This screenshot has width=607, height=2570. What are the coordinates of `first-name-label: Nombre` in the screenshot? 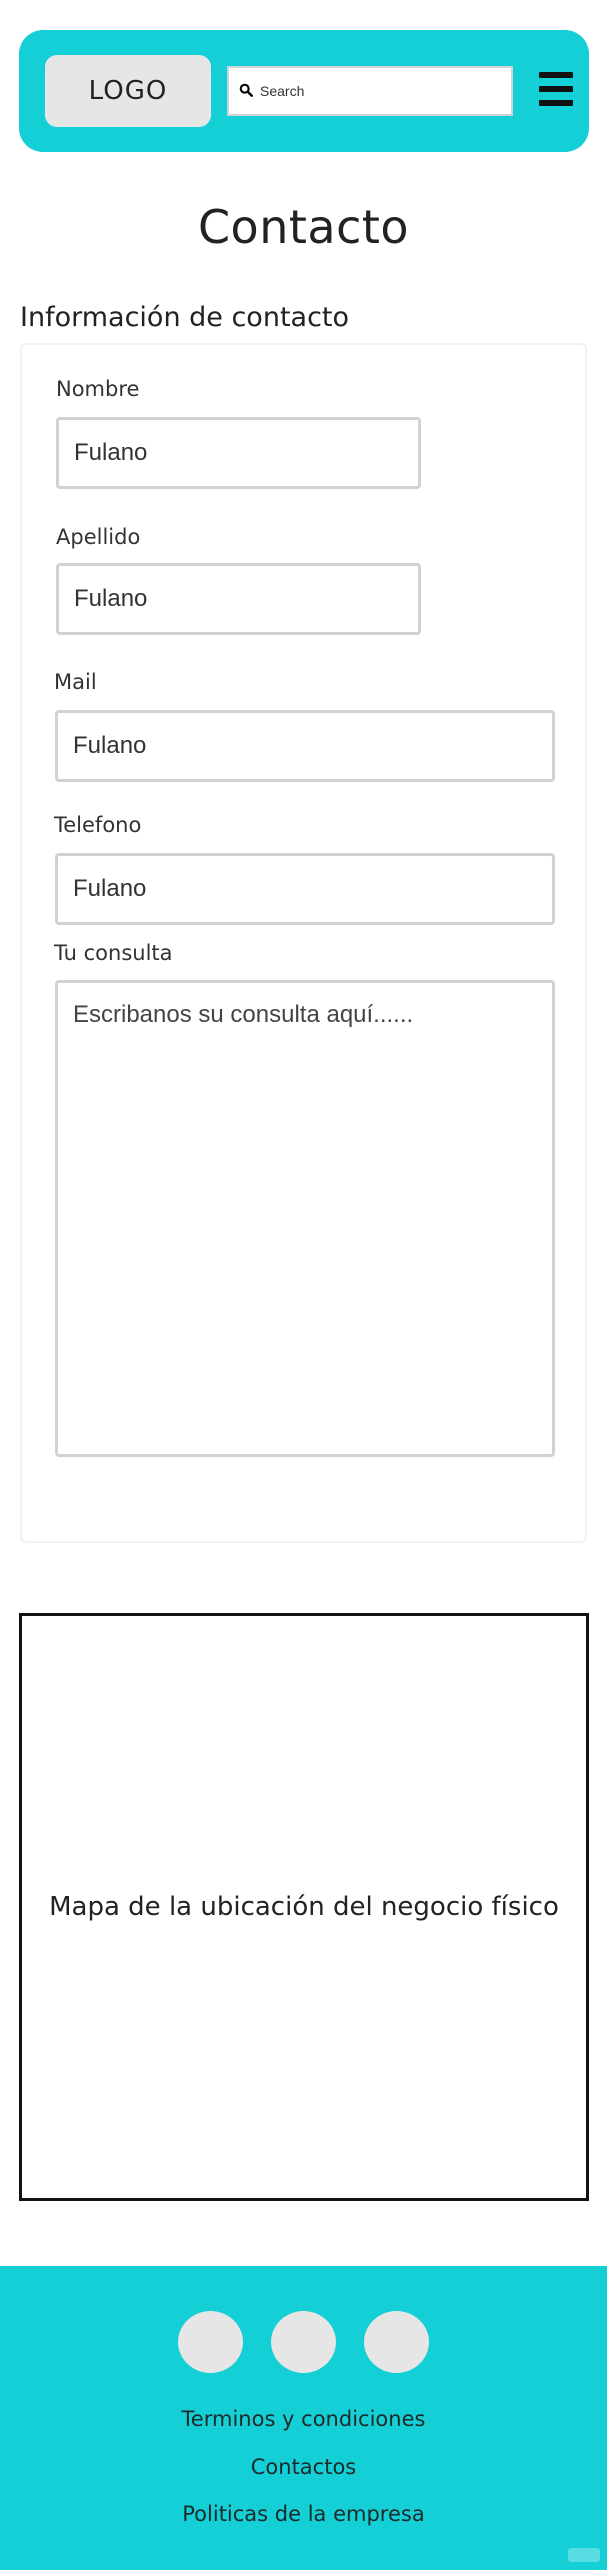 It's located at (98, 389).